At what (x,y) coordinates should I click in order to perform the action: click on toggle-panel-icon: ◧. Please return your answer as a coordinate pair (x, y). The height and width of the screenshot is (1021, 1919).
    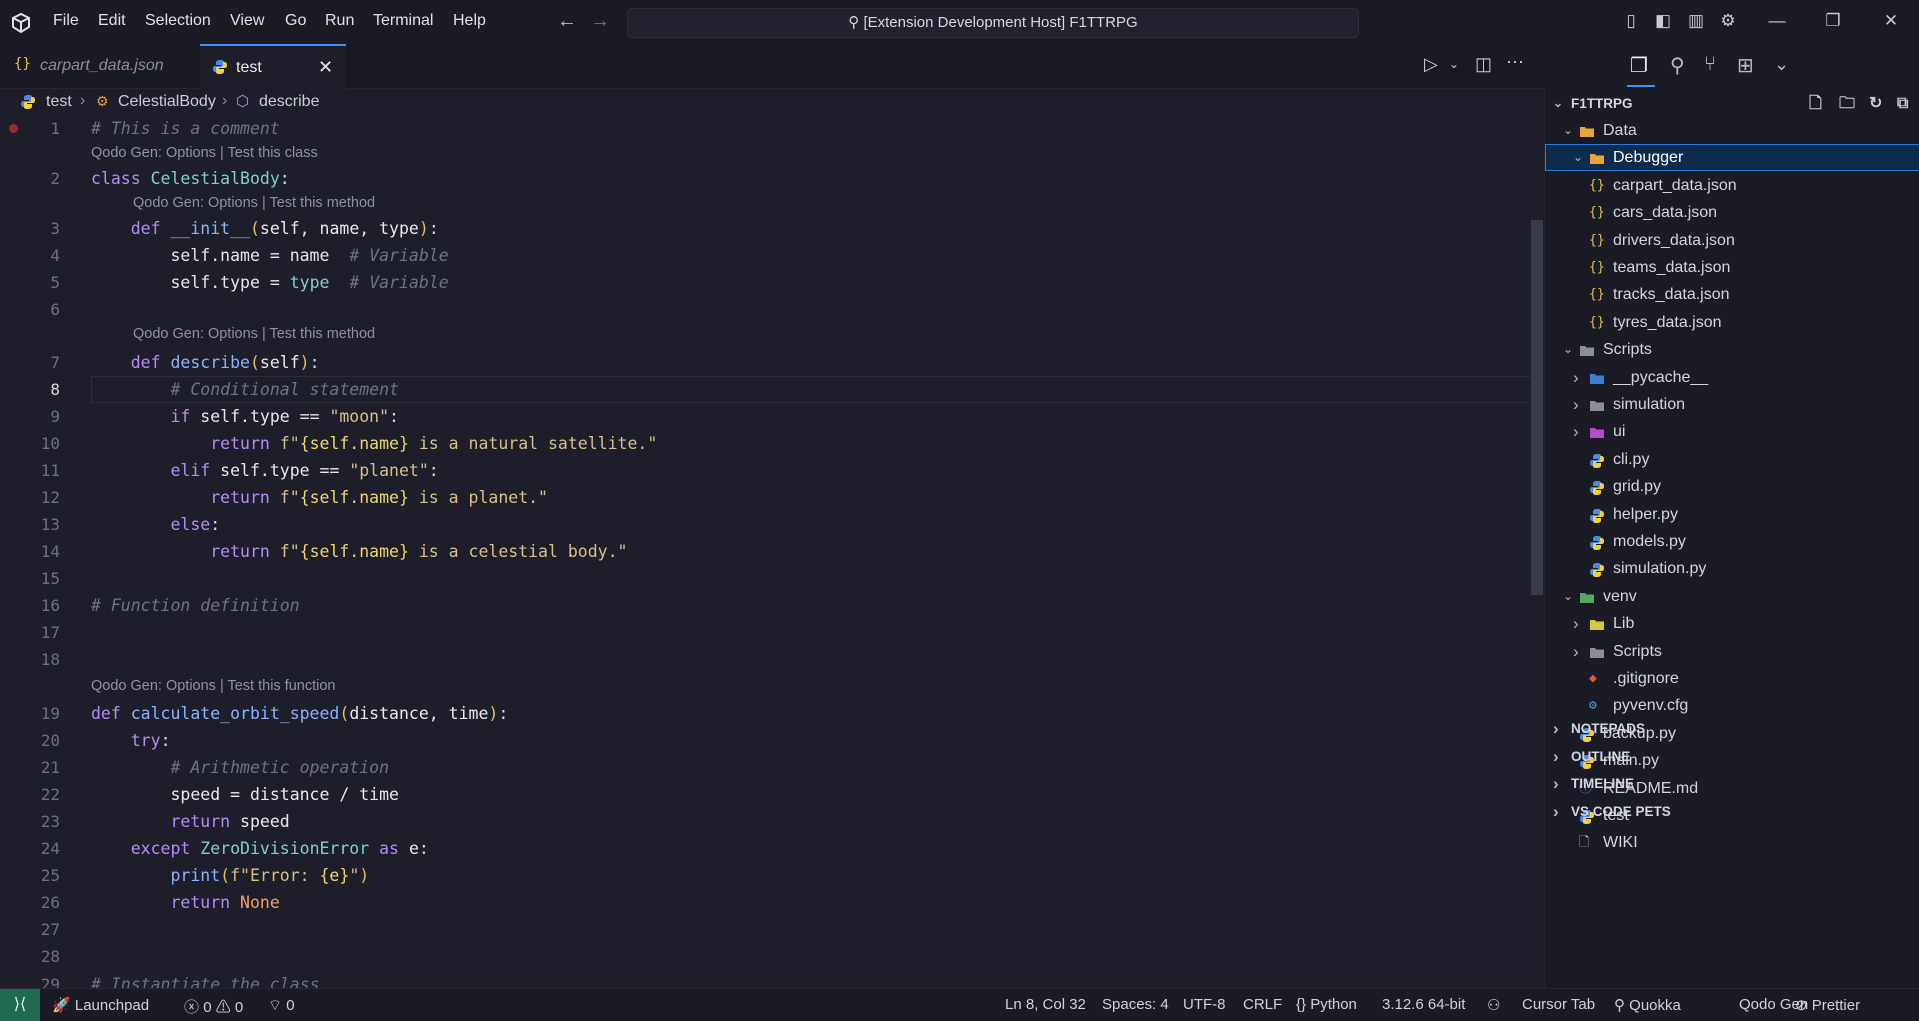
    Looking at the image, I should click on (1663, 21).